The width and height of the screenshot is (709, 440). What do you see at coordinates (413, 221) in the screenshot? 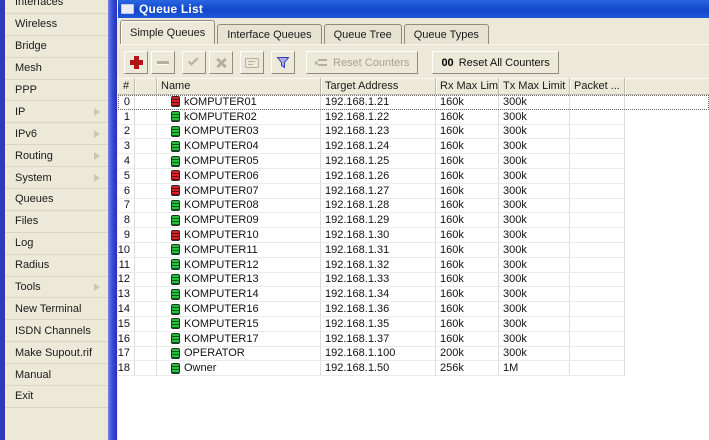
I see `table-row: 8 KOMPUTER09 192.168.1.29 160k 300k` at bounding box center [413, 221].